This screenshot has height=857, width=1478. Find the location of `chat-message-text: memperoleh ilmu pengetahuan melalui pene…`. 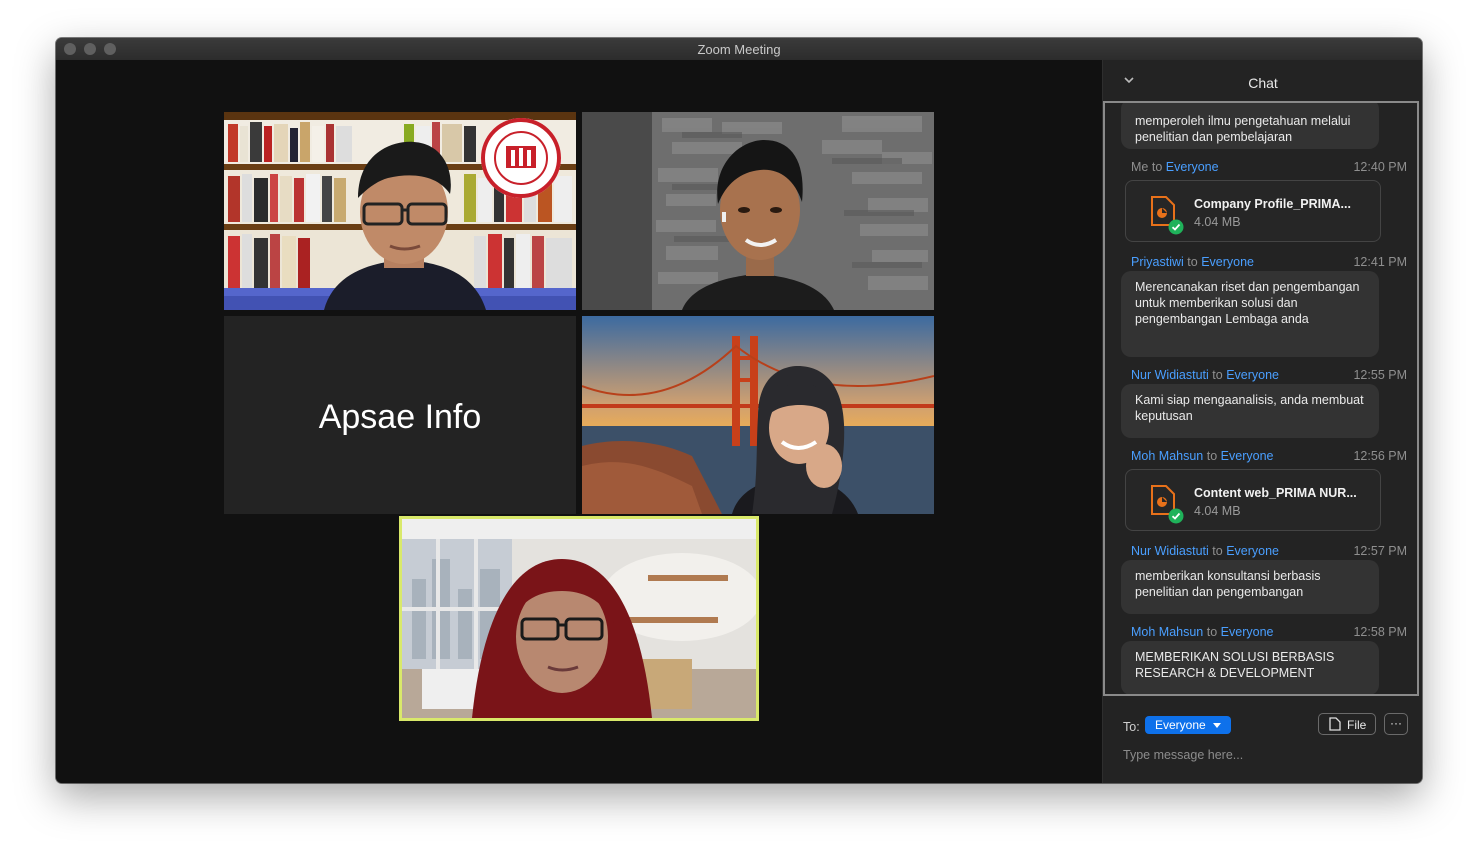

chat-message-text: memperoleh ilmu pengetahuan melalui pene… is located at coordinates (1243, 129).